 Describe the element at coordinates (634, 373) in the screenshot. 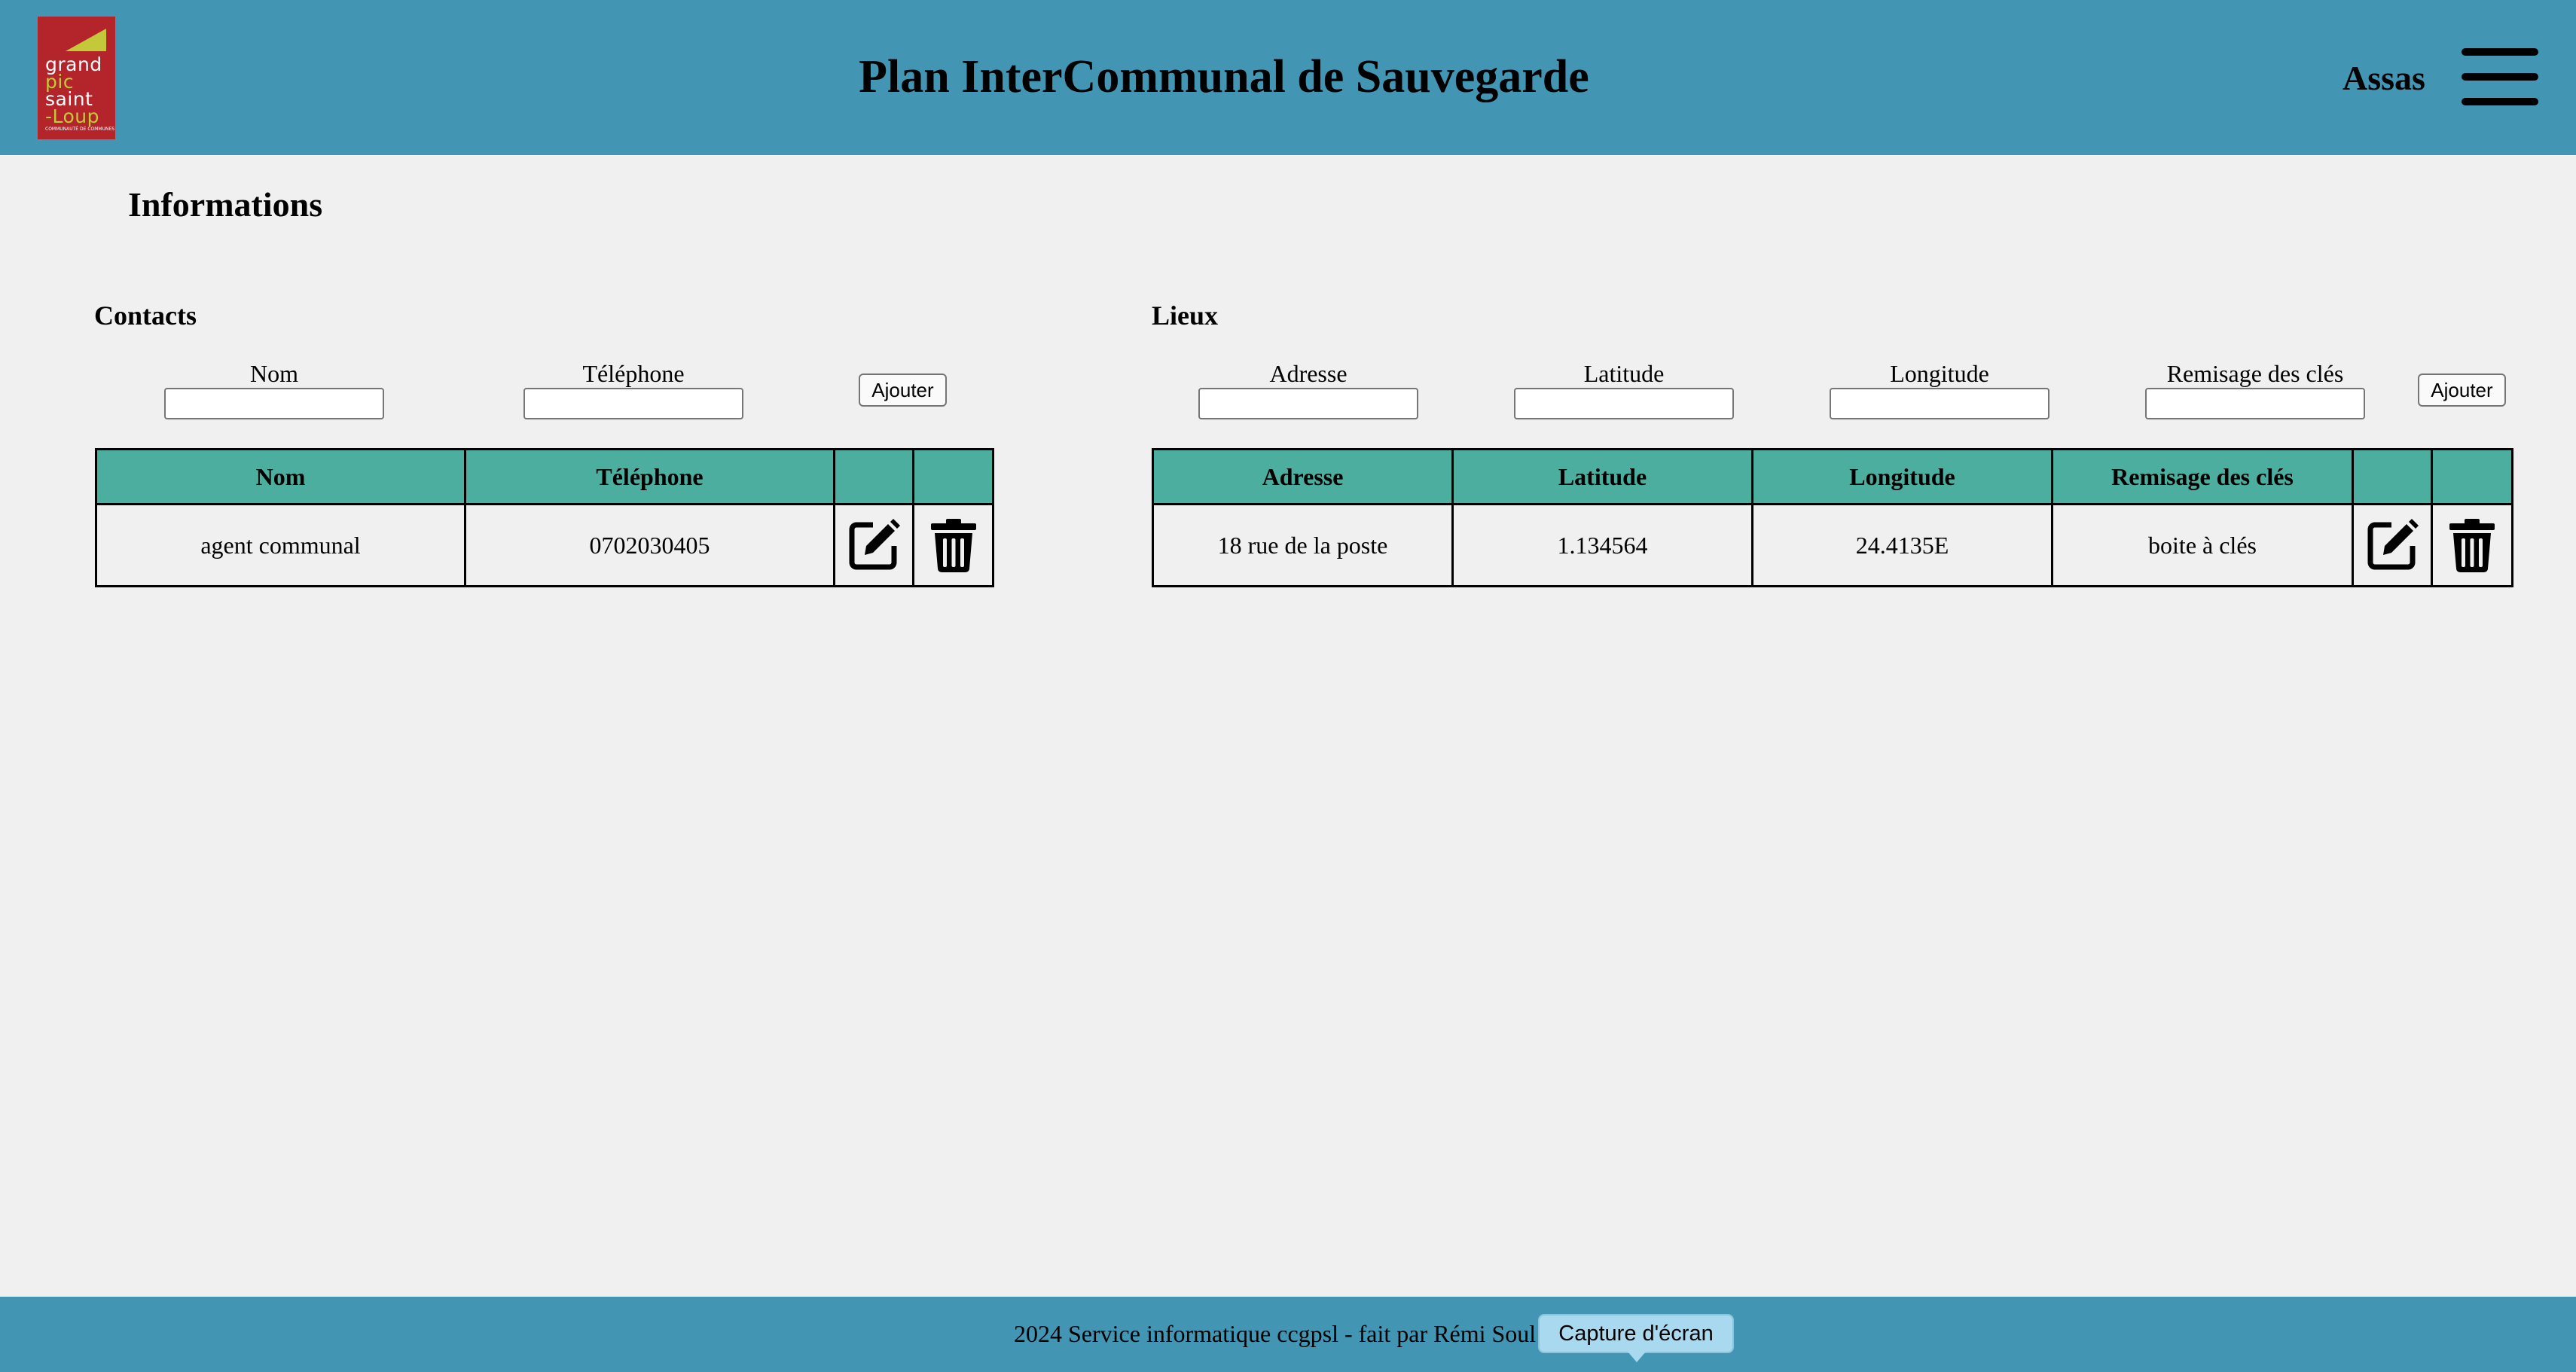

I see `contact-phone-label: Téléphone` at that location.